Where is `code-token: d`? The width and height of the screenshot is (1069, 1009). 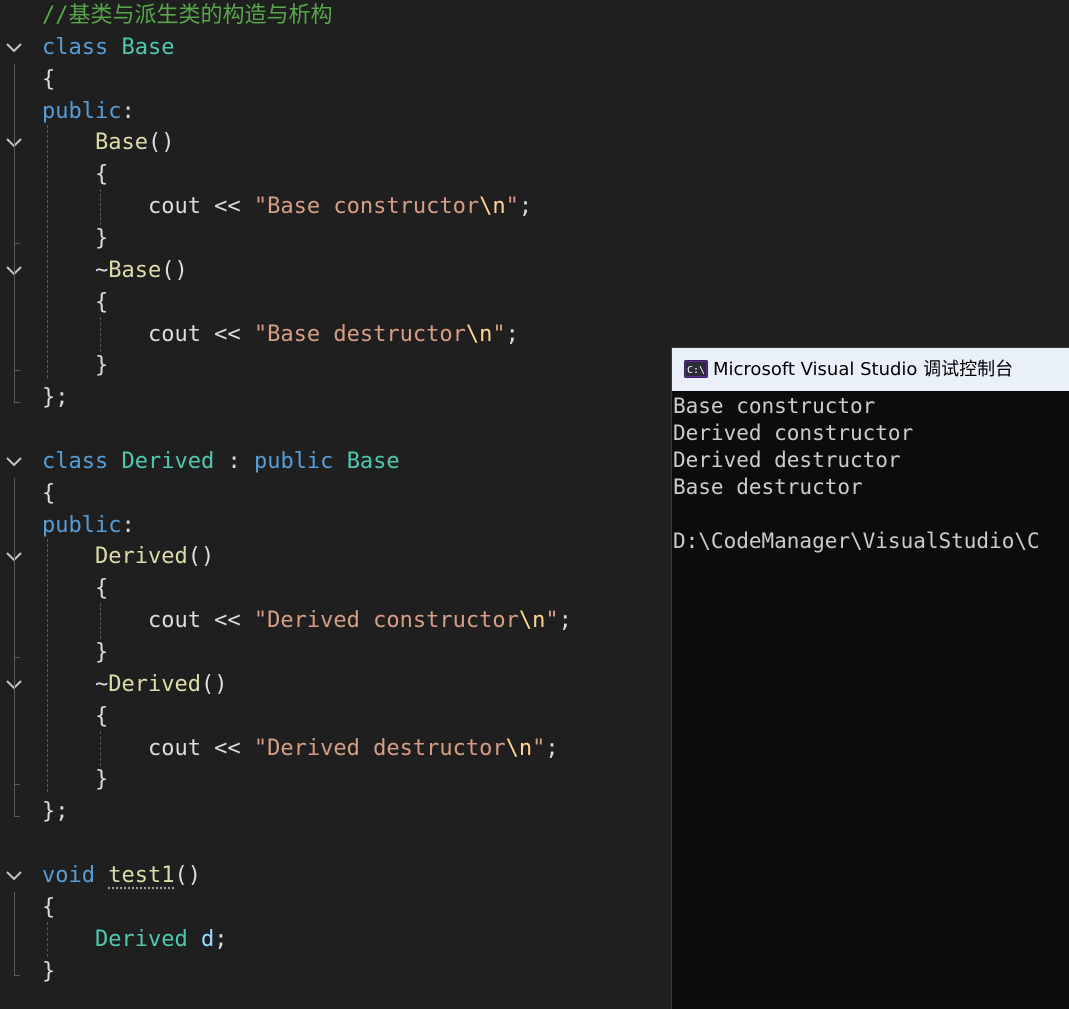 code-token: d is located at coordinates (207, 939).